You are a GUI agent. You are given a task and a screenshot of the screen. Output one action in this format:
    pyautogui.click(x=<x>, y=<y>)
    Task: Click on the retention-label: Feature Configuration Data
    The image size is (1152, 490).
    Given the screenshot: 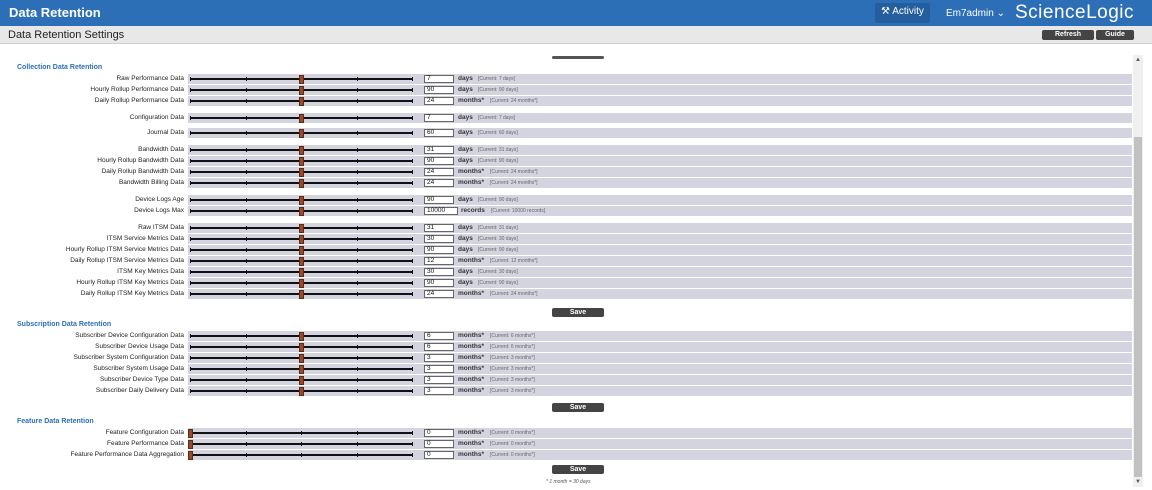 What is the action you would take?
    pyautogui.click(x=144, y=432)
    